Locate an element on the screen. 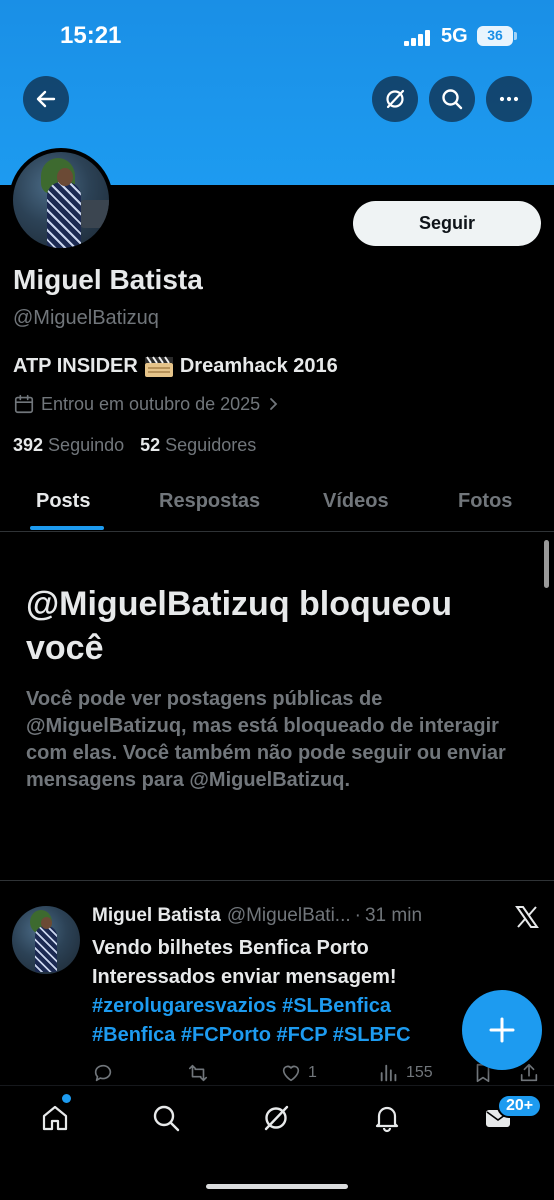 This screenshot has width=554, height=1200. followers-count: 52 is located at coordinates (150, 445).